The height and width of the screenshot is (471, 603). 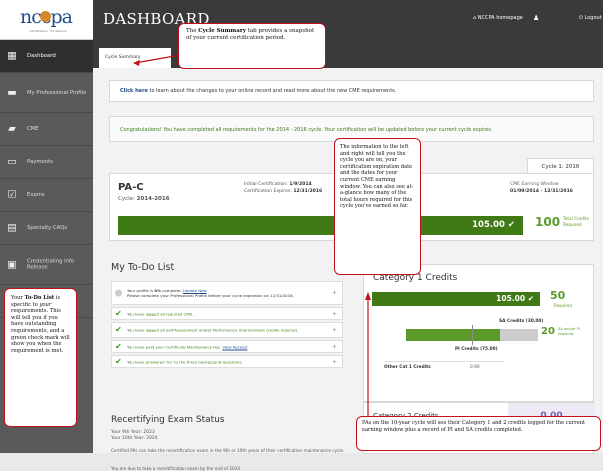 I want to click on todo-text: You have logged all required CME., so click(x=160, y=313).